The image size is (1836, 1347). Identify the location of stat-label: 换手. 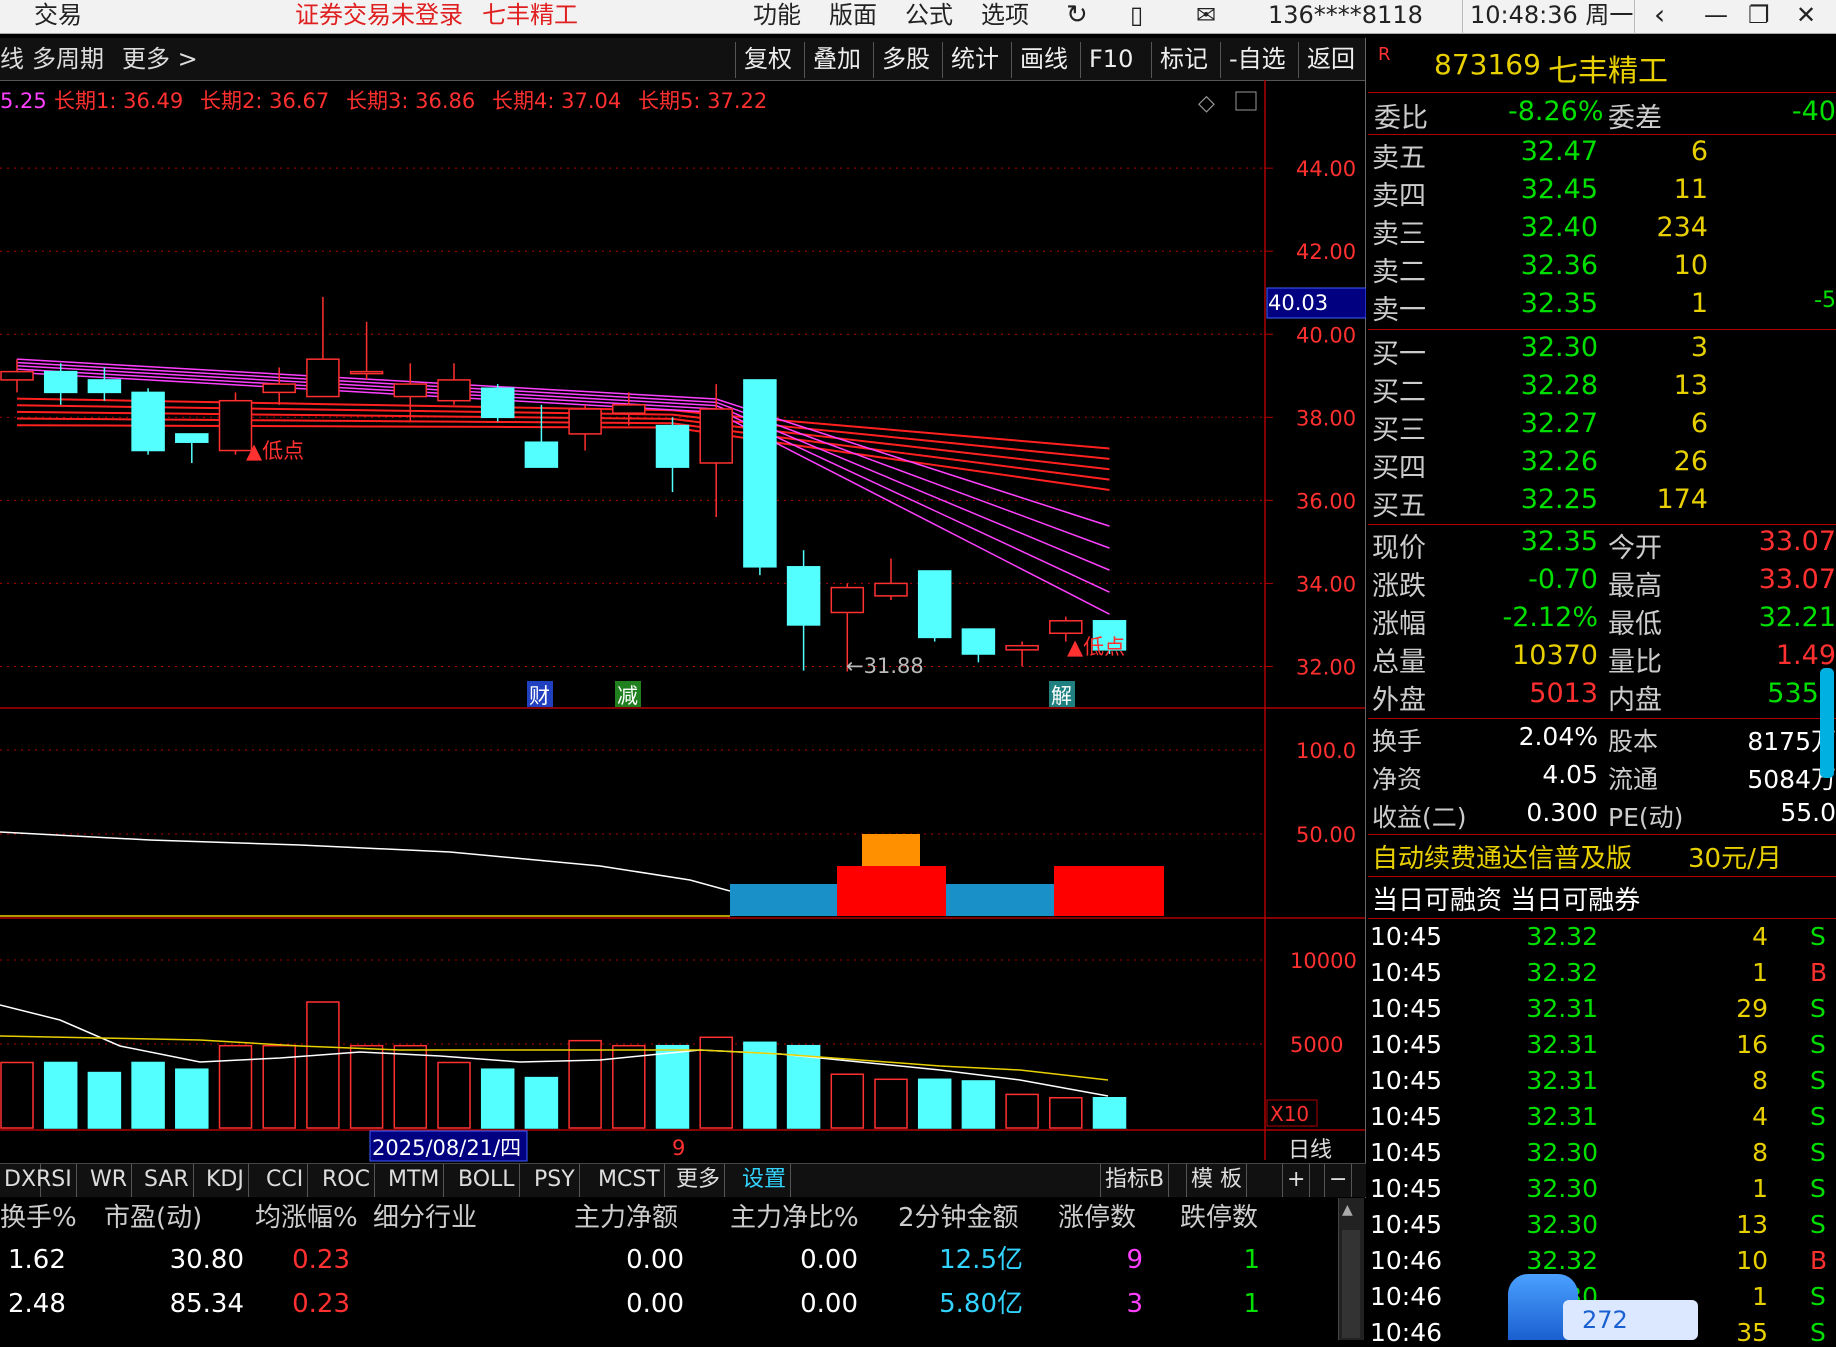
(1397, 741).